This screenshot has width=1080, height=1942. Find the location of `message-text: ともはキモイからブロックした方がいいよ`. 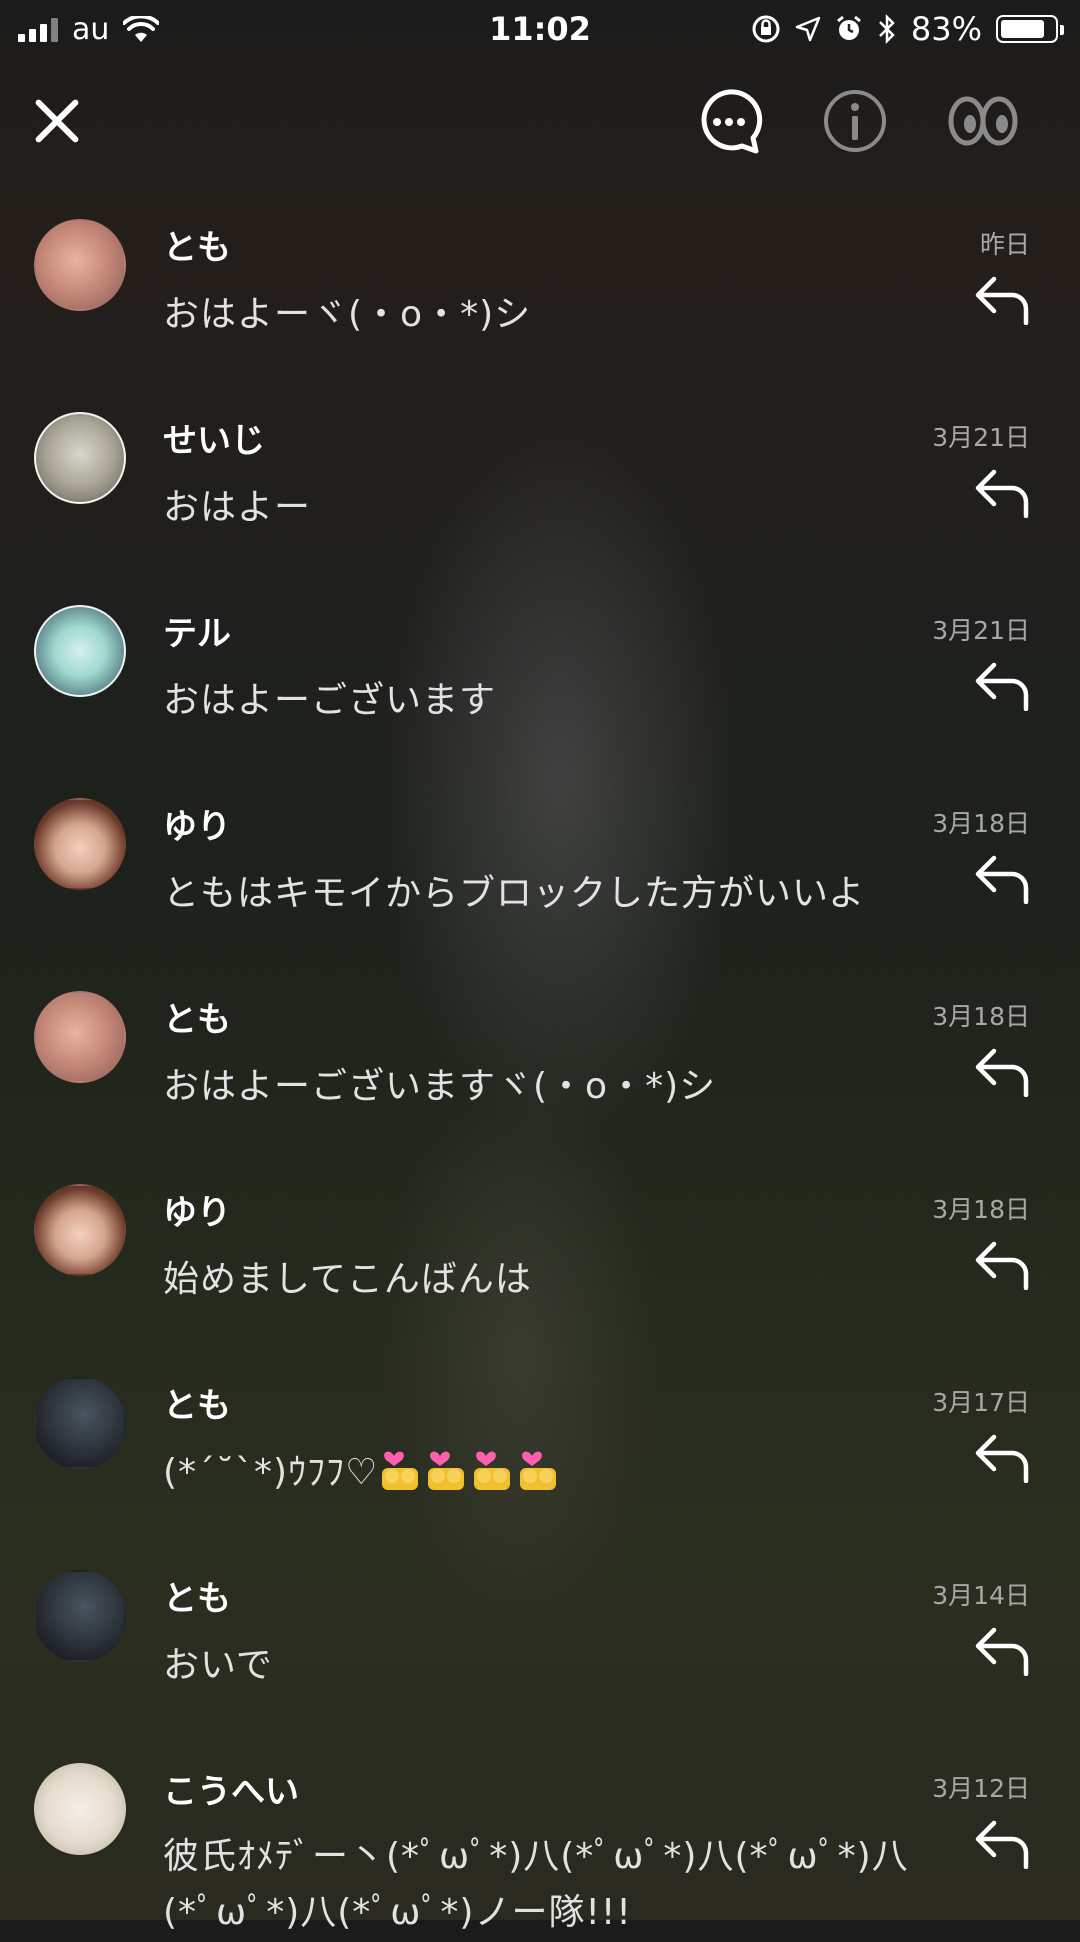

message-text: ともはキモイからブロックした方がいいよ is located at coordinates (514, 893).